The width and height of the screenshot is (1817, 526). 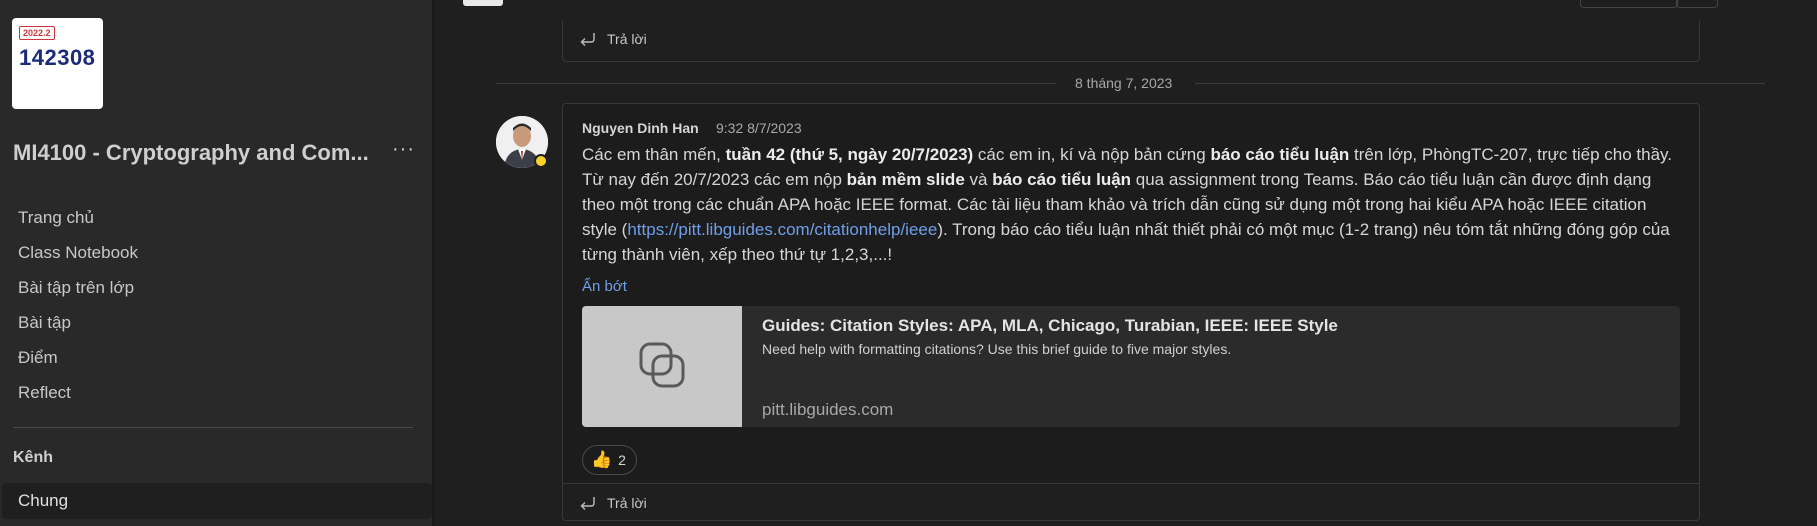 I want to click on channel-label: Chung, so click(x=43, y=500).